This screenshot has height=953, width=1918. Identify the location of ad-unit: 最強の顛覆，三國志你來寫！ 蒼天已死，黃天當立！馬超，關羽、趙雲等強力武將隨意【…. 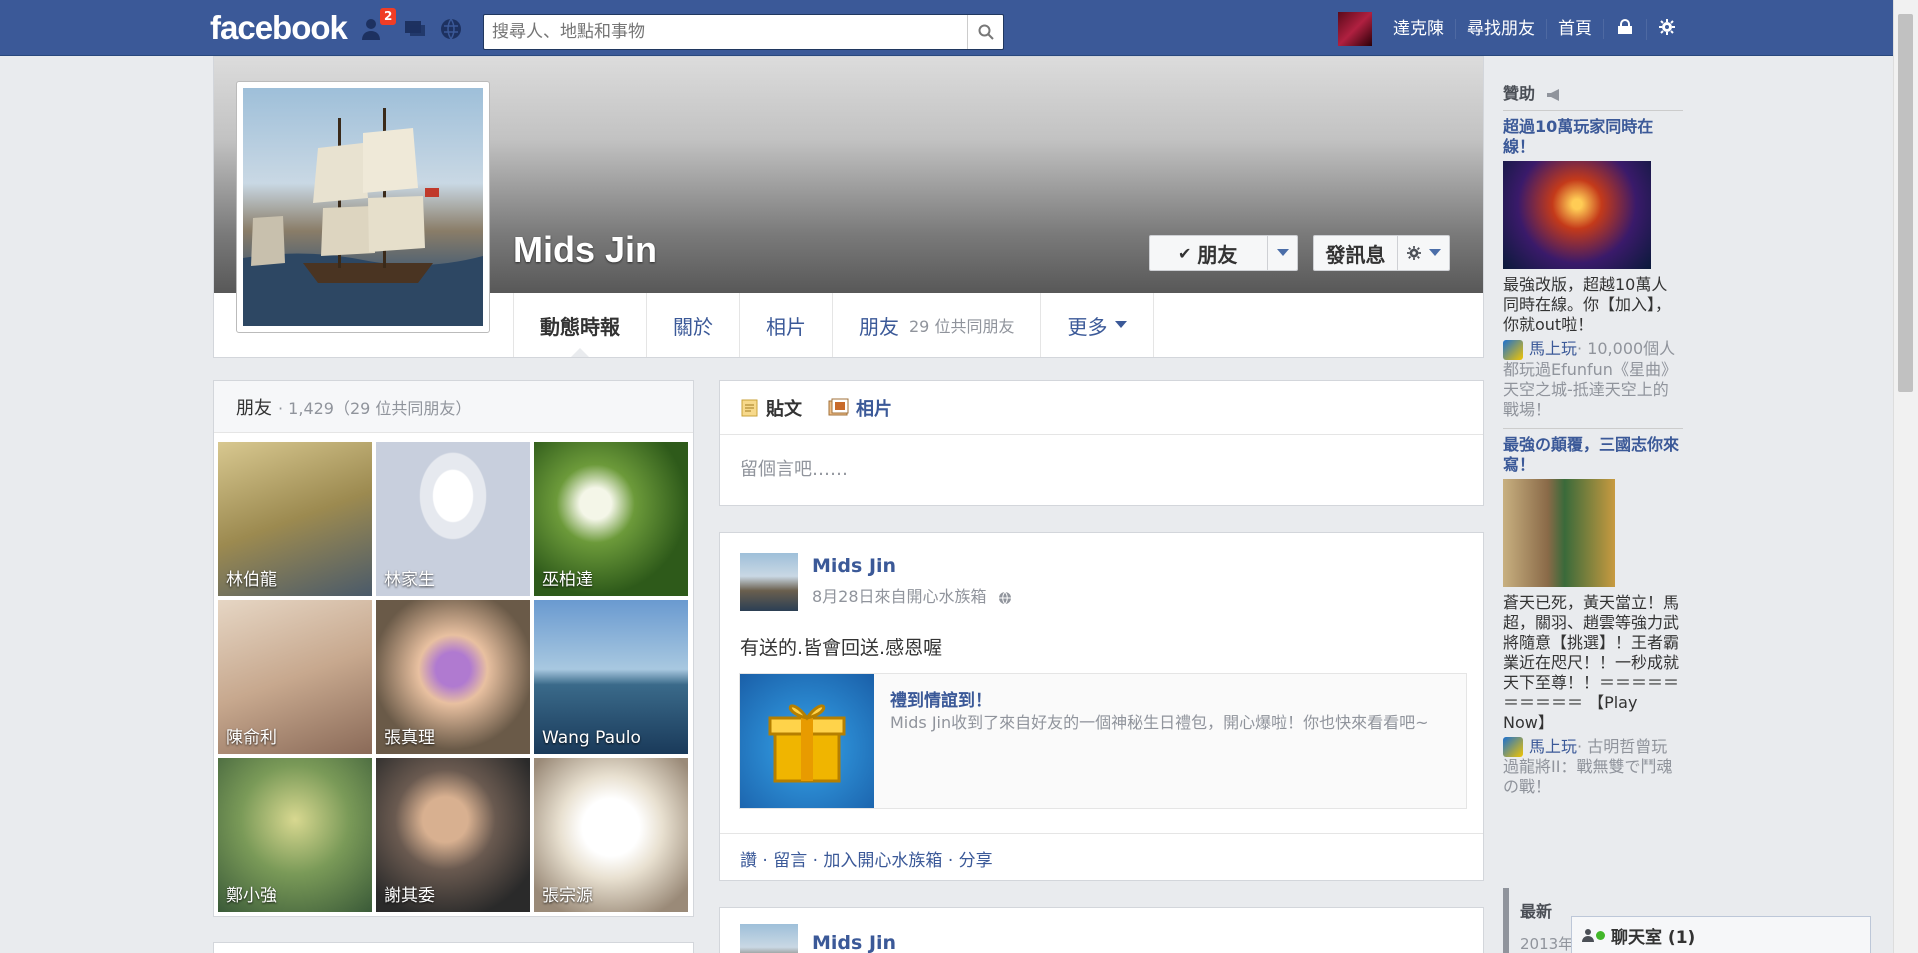
(1593, 617).